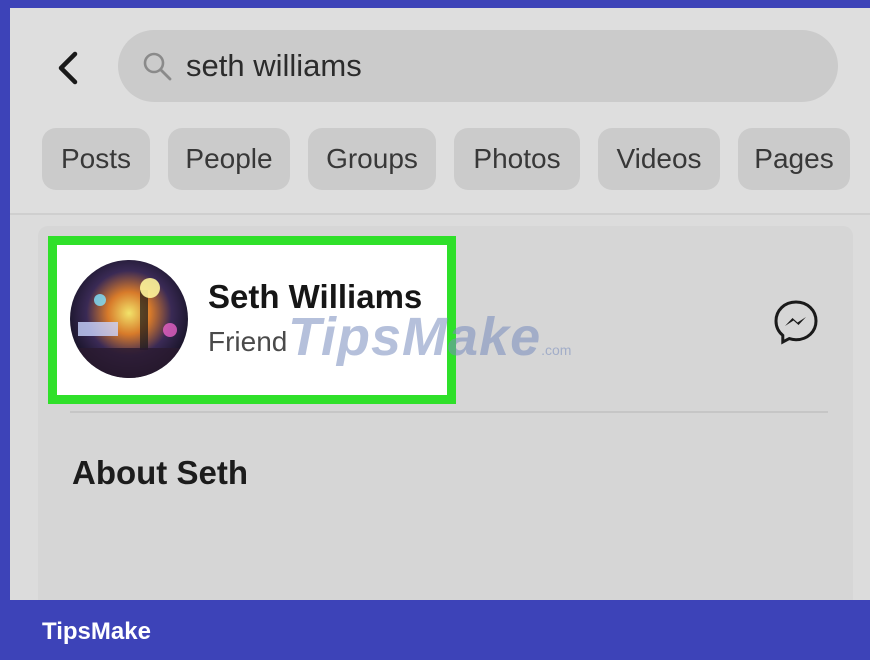 Image resolution: width=870 pixels, height=660 pixels. What do you see at coordinates (486, 66) in the screenshot?
I see `search-input` at bounding box center [486, 66].